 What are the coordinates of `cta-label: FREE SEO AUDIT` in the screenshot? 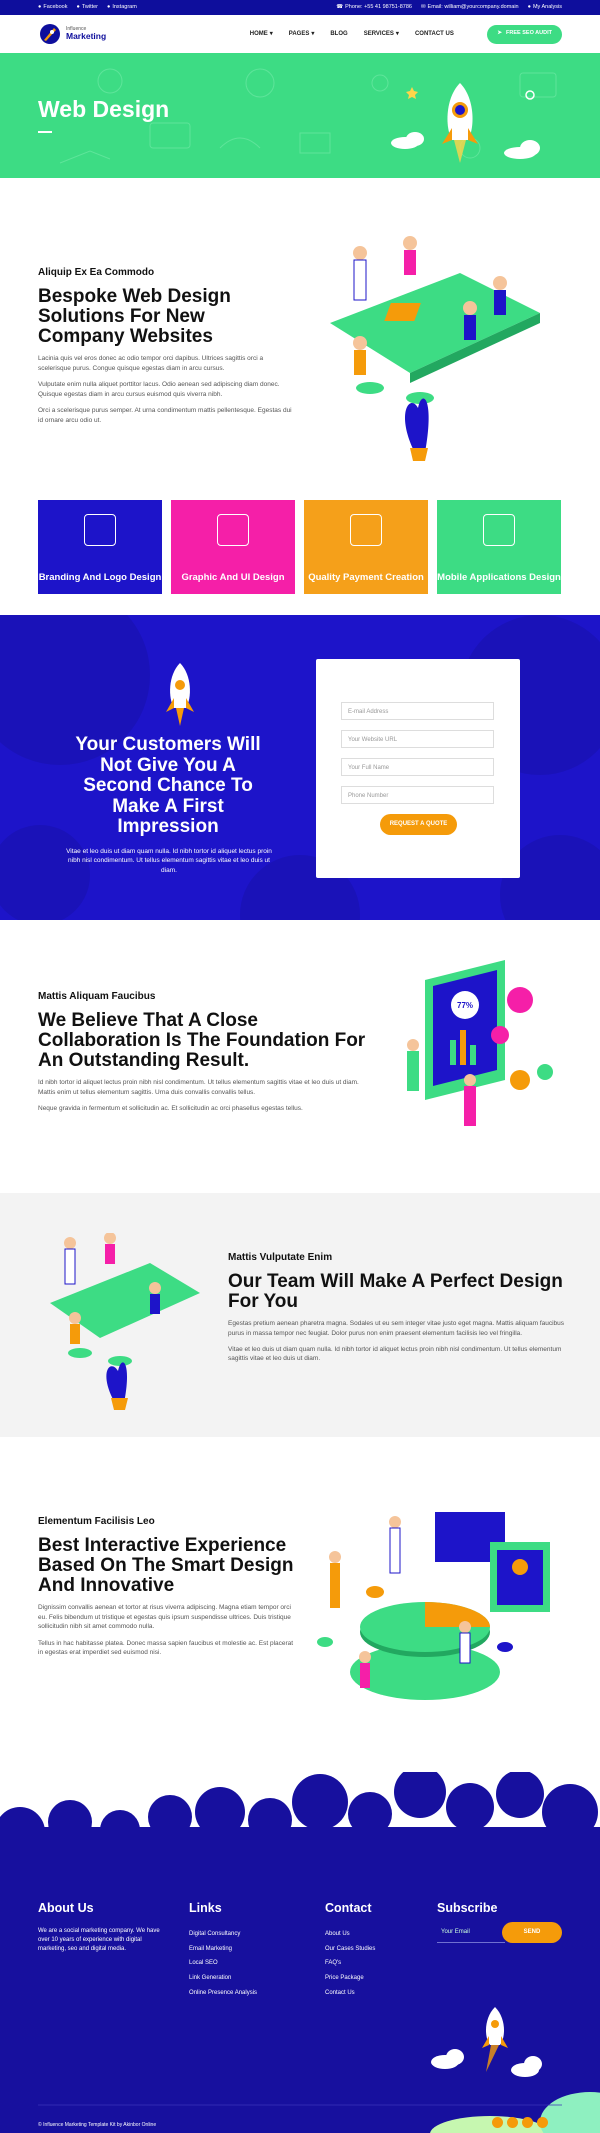 It's located at (529, 33).